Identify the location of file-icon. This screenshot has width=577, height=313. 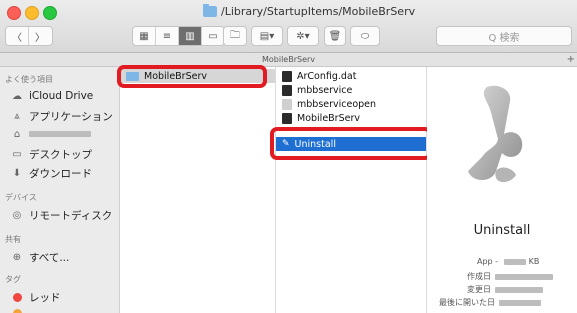
(287, 76).